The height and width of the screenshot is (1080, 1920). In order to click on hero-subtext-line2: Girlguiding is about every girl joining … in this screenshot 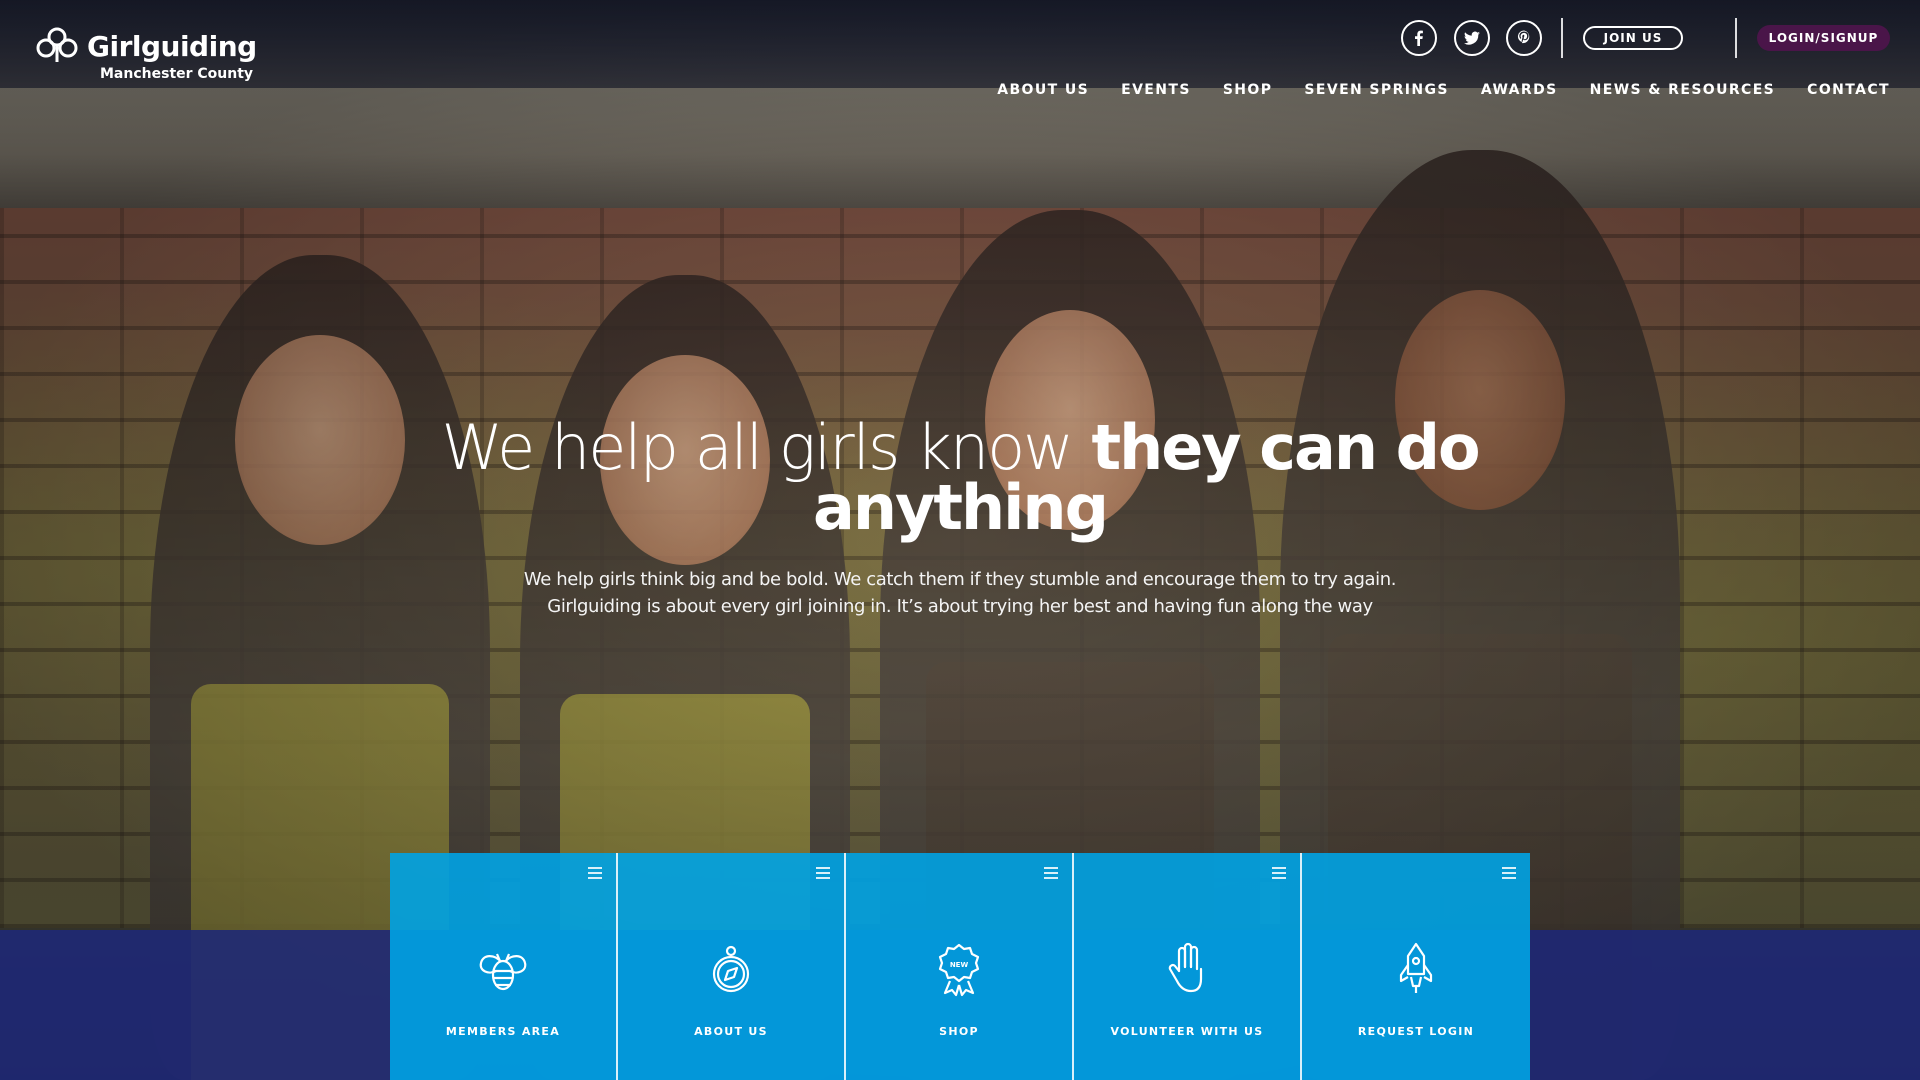, I will do `click(960, 606)`.